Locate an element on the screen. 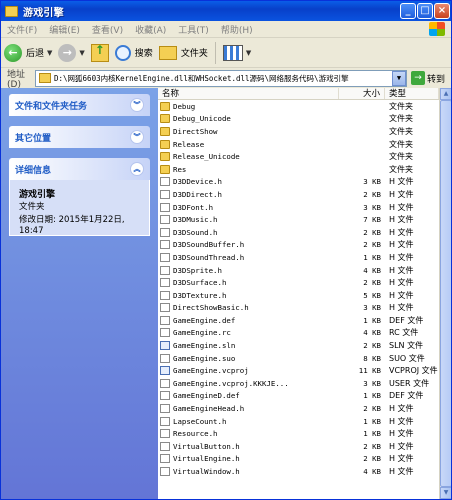 The image size is (452, 500). file-row: GameEngine.sln 2 KB SLN 文件 is located at coordinates (298, 345).